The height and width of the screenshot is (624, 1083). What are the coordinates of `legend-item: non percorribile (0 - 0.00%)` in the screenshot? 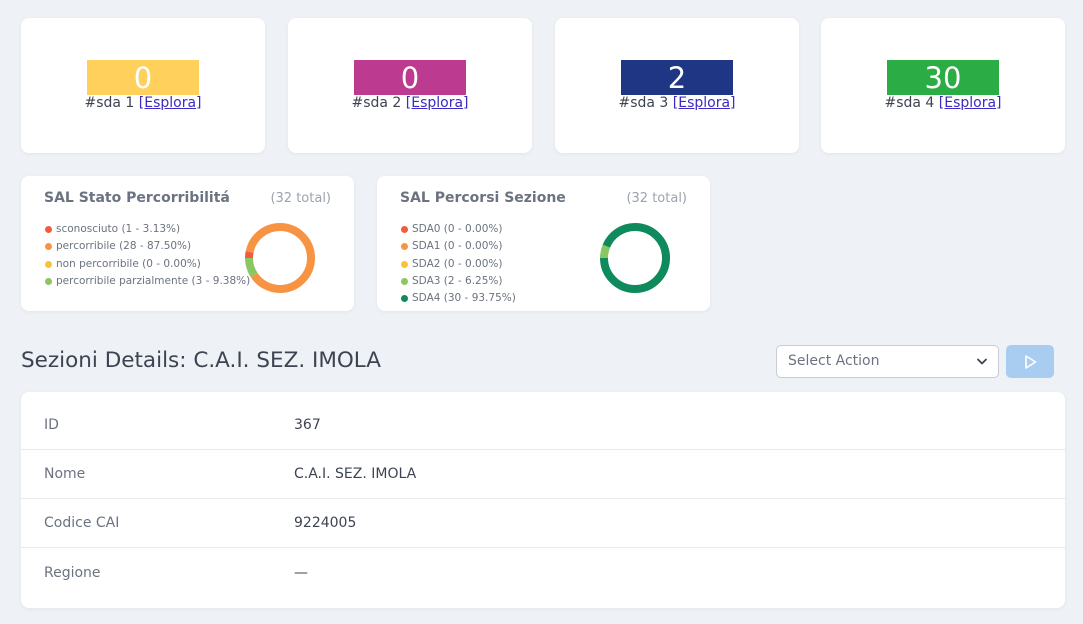 It's located at (147, 264).